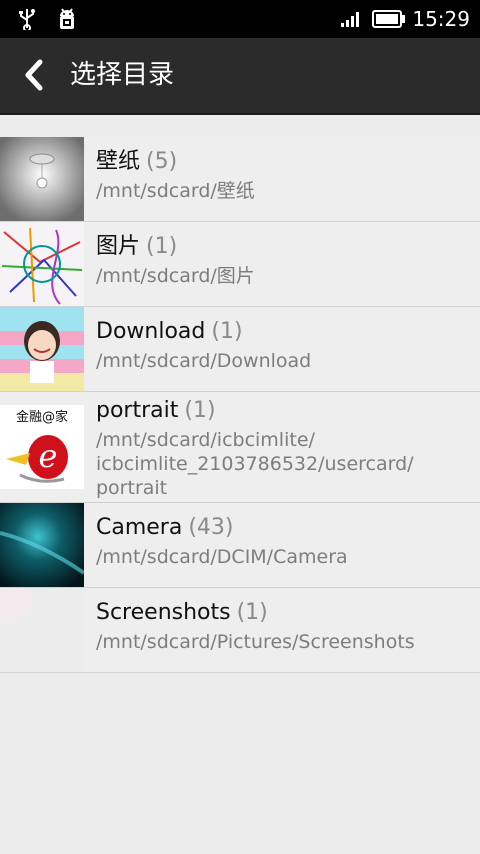  I want to click on status-bar: 15:29, so click(240, 19).